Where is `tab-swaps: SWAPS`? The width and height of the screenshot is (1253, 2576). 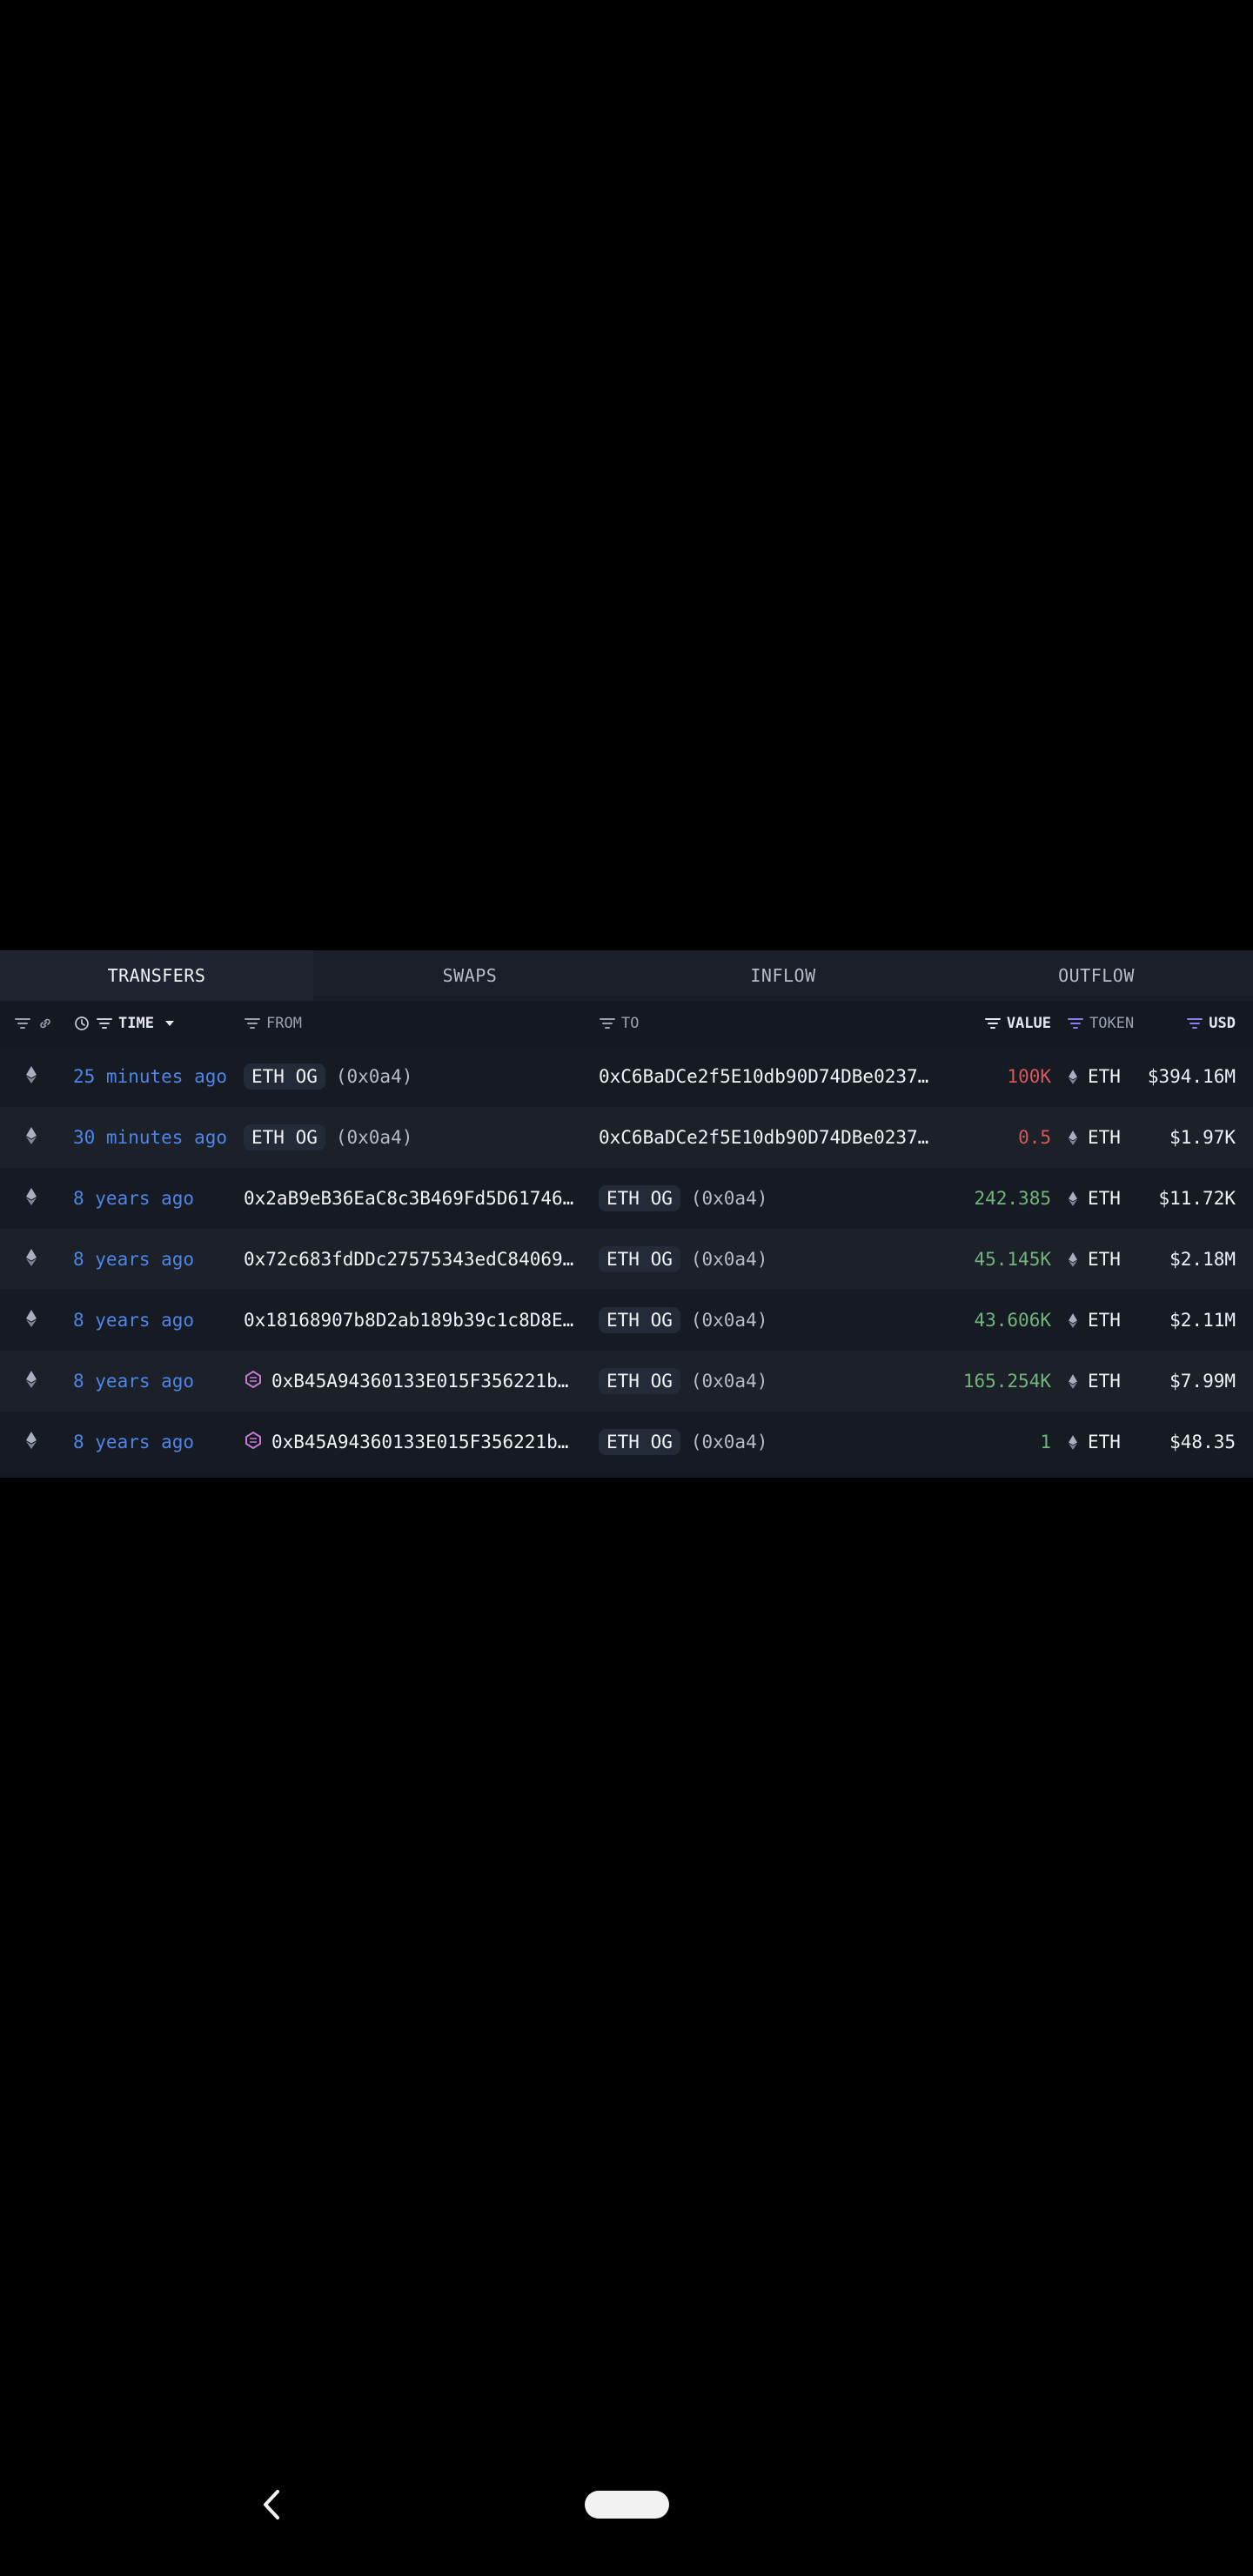
tab-swaps: SWAPS is located at coordinates (470, 975).